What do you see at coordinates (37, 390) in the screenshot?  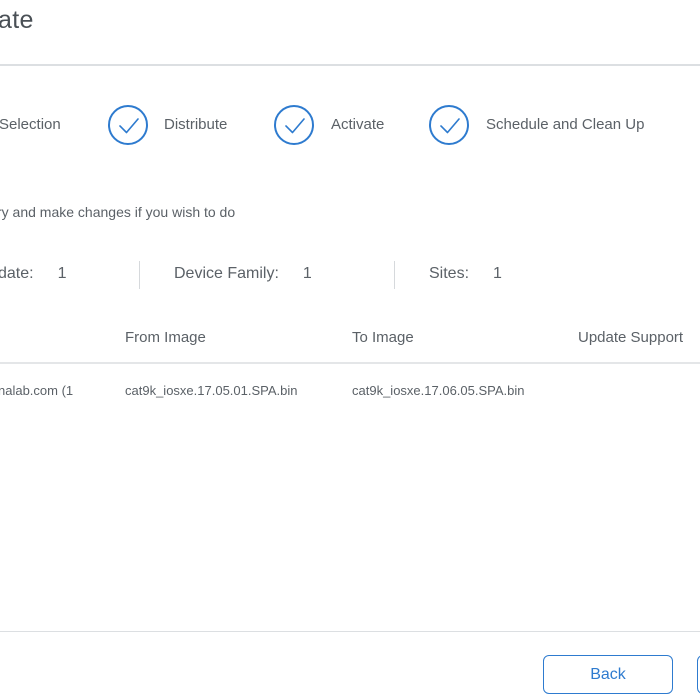 I see `device-name-cell: nalab.com (1` at bounding box center [37, 390].